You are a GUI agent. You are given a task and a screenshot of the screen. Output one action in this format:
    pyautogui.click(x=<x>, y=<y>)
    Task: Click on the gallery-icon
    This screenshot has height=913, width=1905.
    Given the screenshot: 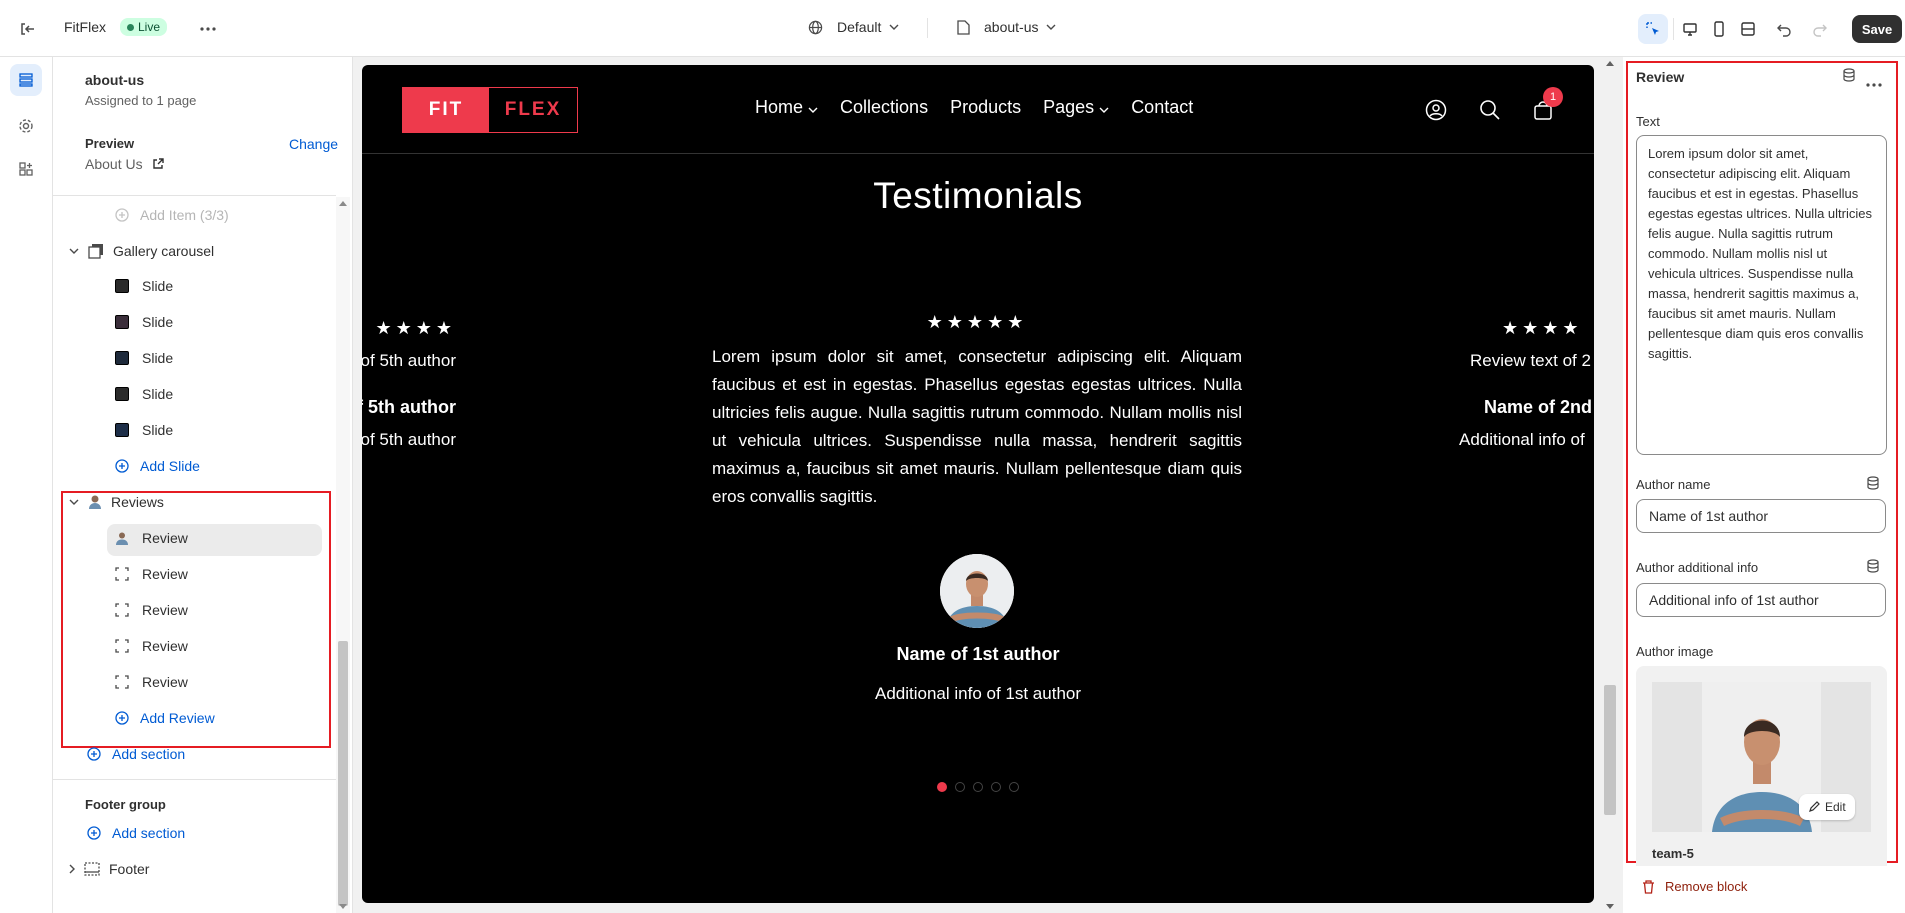 What is the action you would take?
    pyautogui.click(x=95, y=251)
    